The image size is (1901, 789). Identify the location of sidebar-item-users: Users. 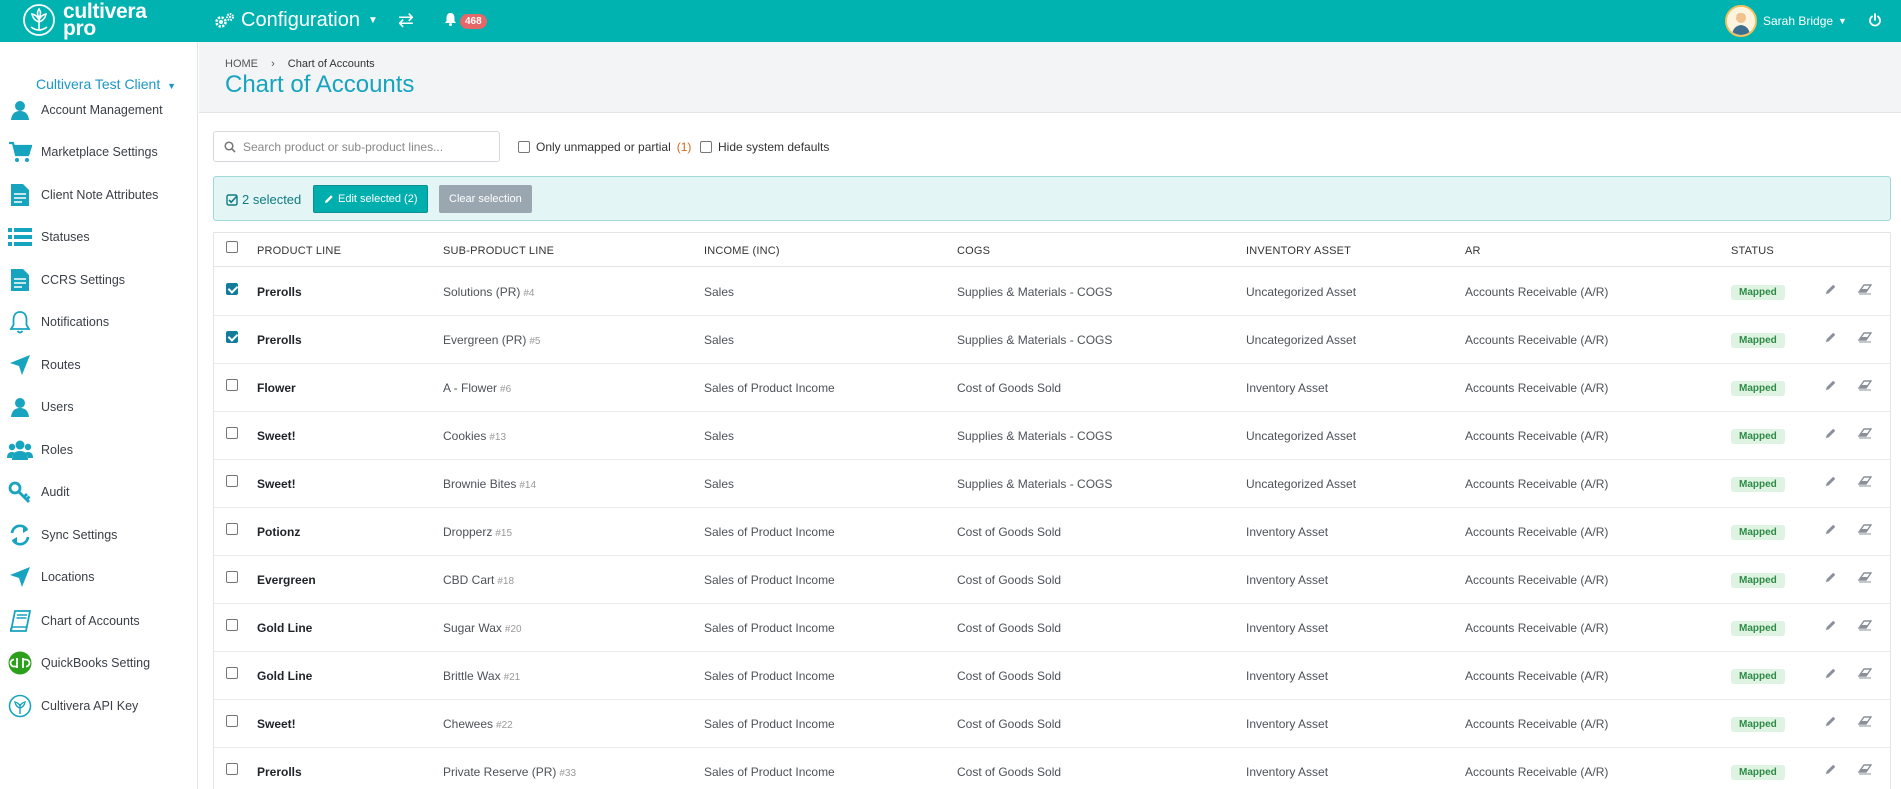
(99, 406).